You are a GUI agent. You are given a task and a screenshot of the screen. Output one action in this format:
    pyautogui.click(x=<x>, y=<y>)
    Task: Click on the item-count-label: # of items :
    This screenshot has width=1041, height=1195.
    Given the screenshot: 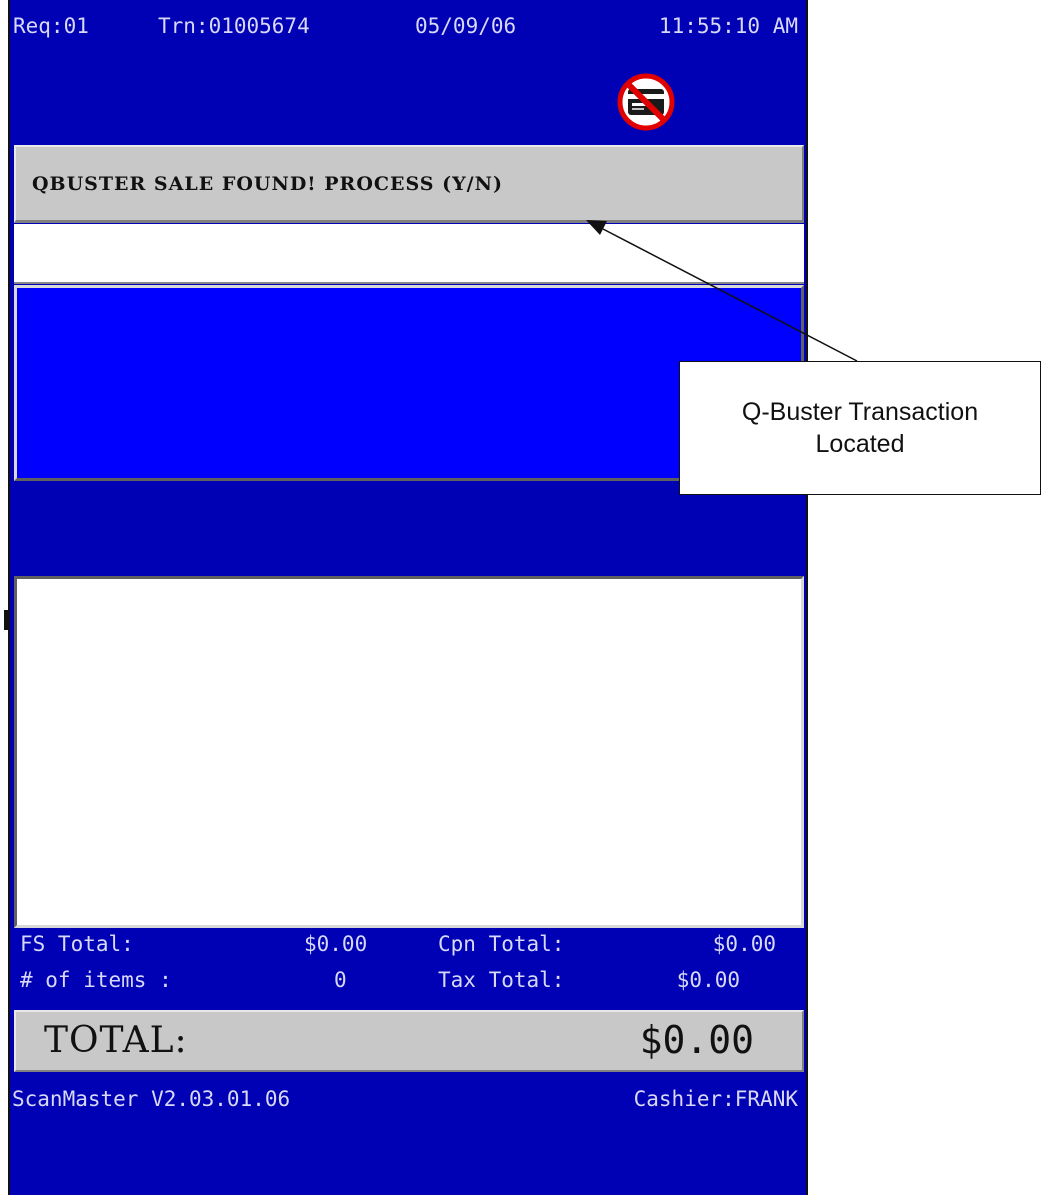 What is the action you would take?
    pyautogui.click(x=96, y=980)
    